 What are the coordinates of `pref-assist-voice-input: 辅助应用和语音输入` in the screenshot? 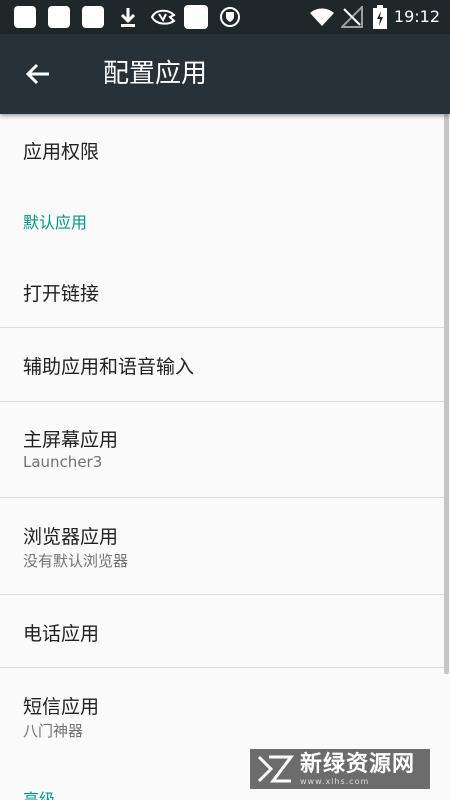 It's located at (222, 364).